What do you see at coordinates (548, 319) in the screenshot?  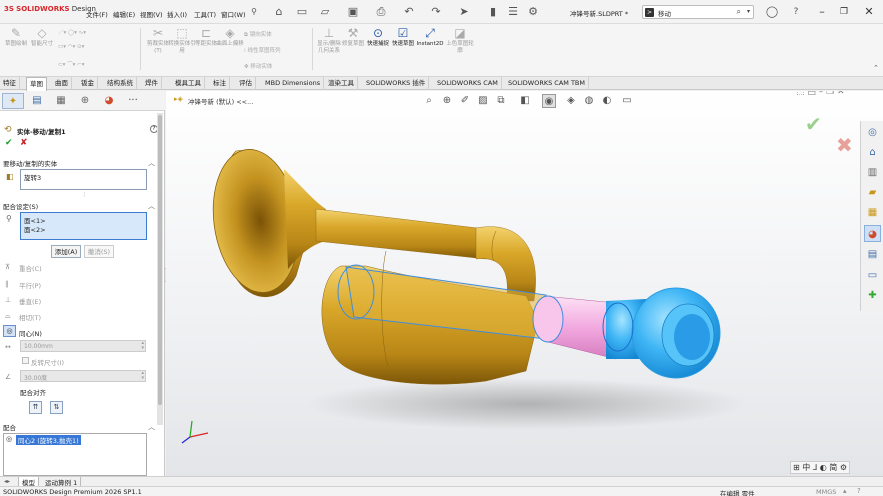 I see `pink-sleeve-ring` at bounding box center [548, 319].